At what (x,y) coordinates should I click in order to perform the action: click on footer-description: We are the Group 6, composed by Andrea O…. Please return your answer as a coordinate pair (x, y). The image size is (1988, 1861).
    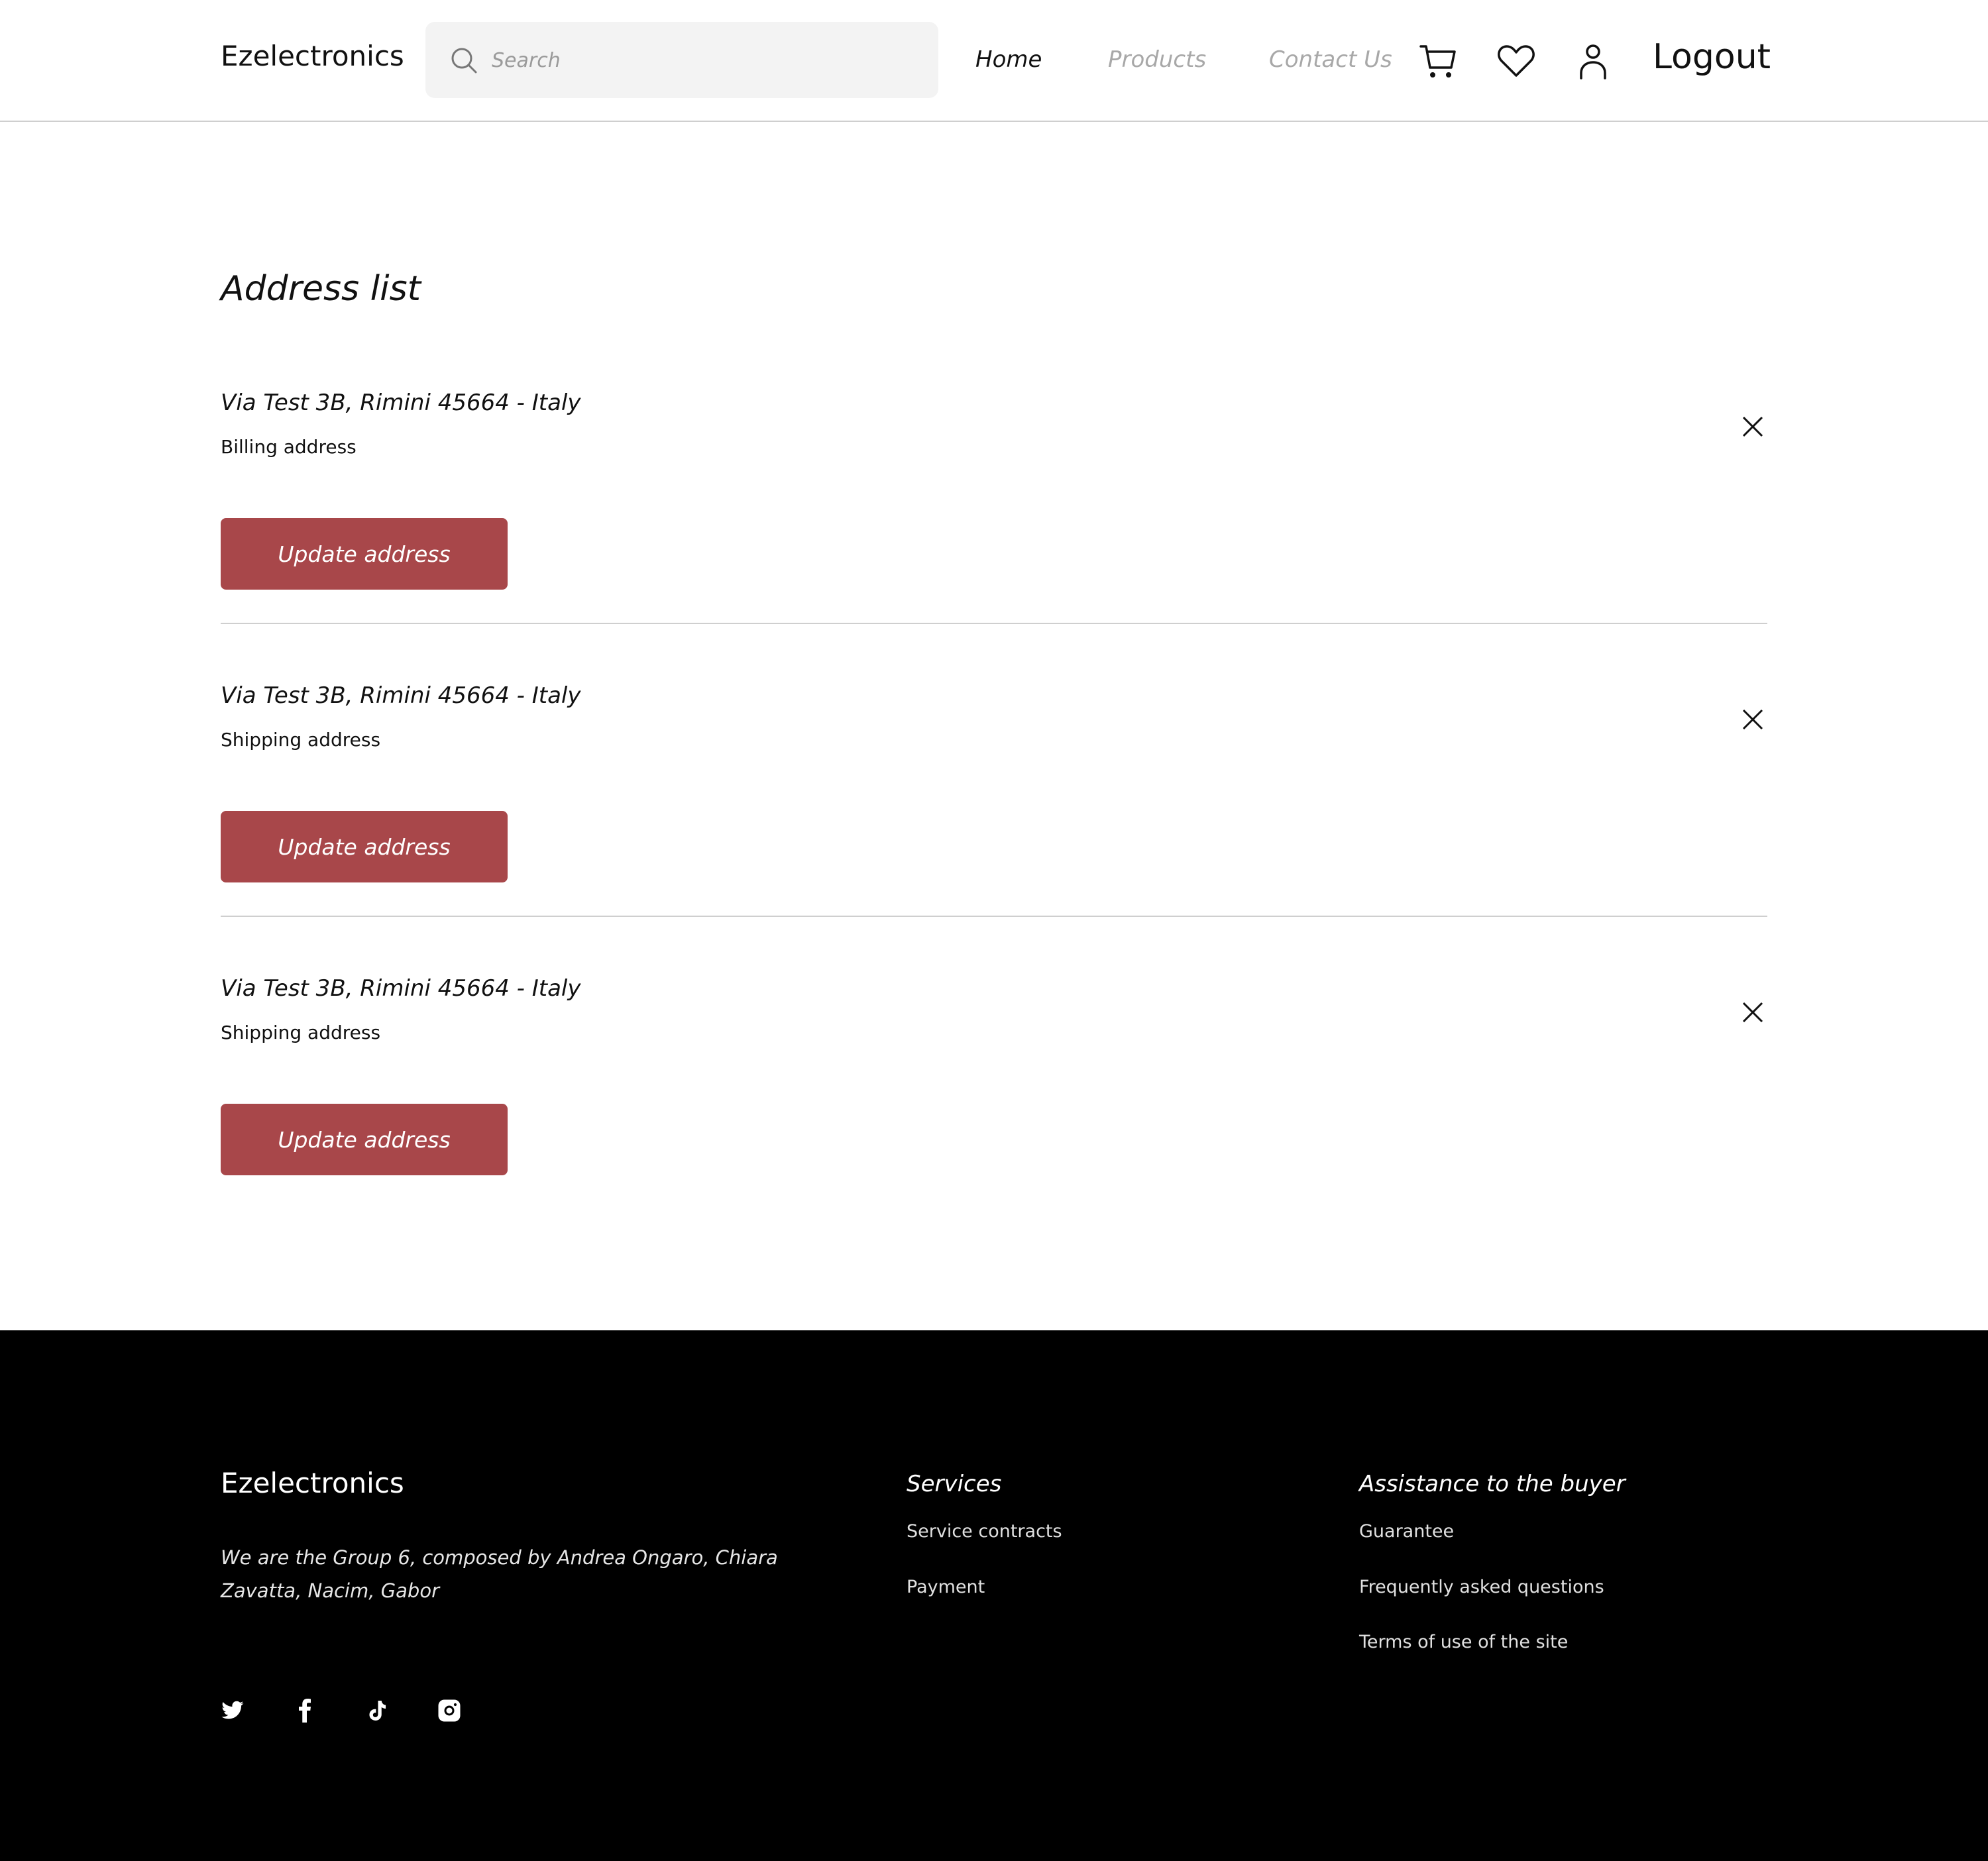
    Looking at the image, I should click on (499, 1574).